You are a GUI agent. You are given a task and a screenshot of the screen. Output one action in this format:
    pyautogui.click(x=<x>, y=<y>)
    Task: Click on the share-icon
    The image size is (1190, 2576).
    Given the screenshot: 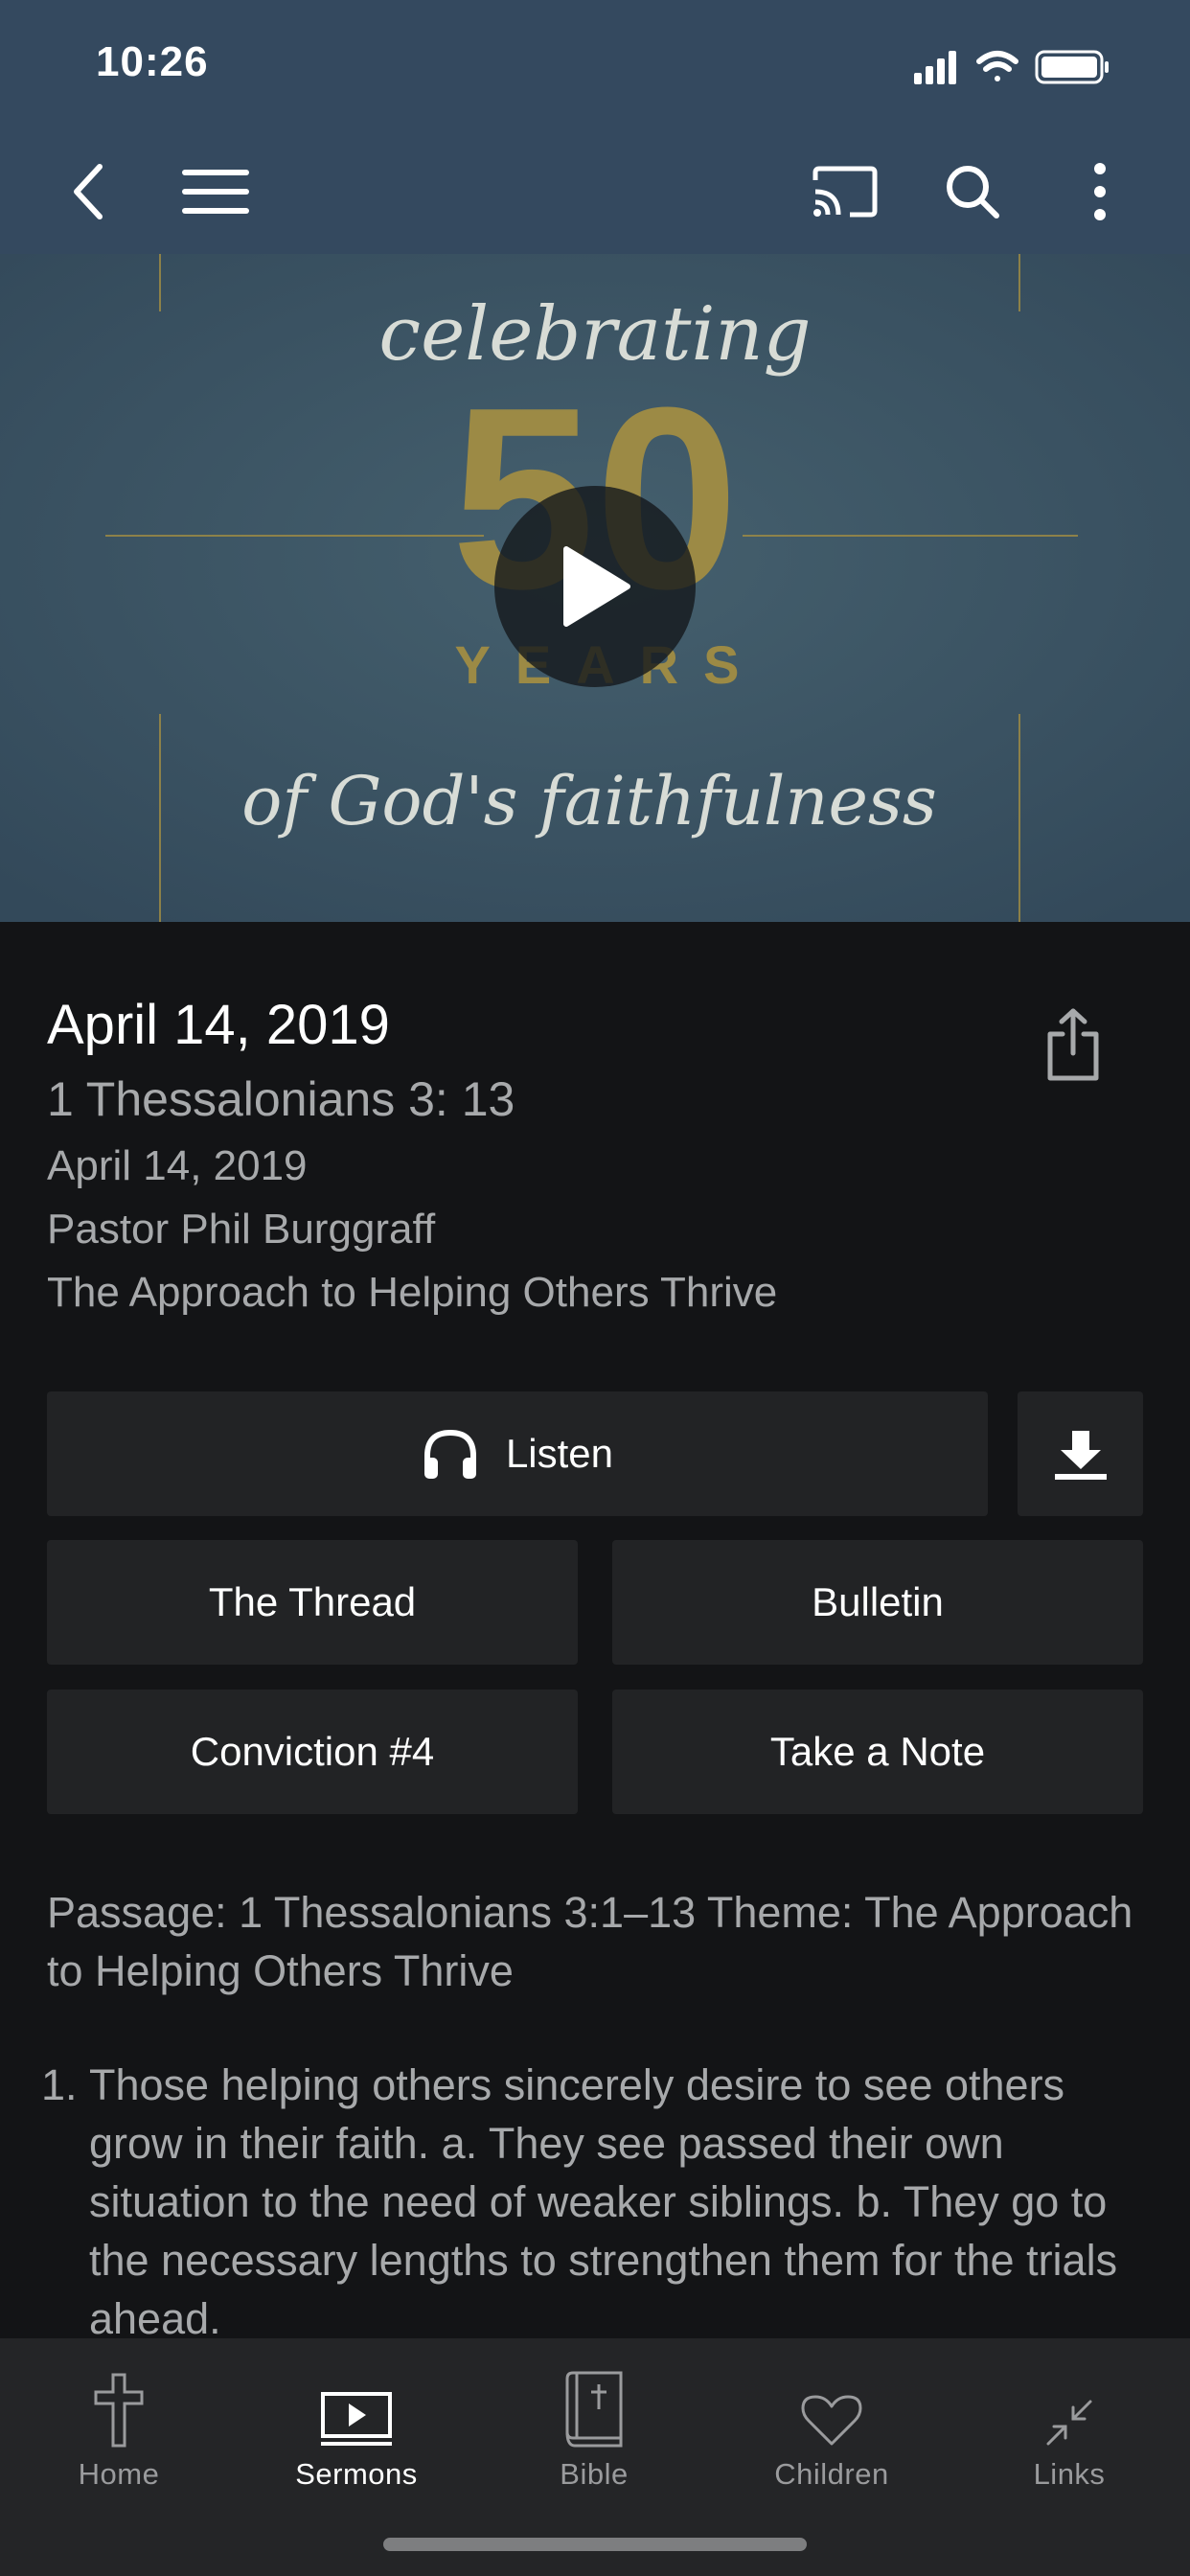 What is the action you would take?
    pyautogui.click(x=1073, y=1044)
    